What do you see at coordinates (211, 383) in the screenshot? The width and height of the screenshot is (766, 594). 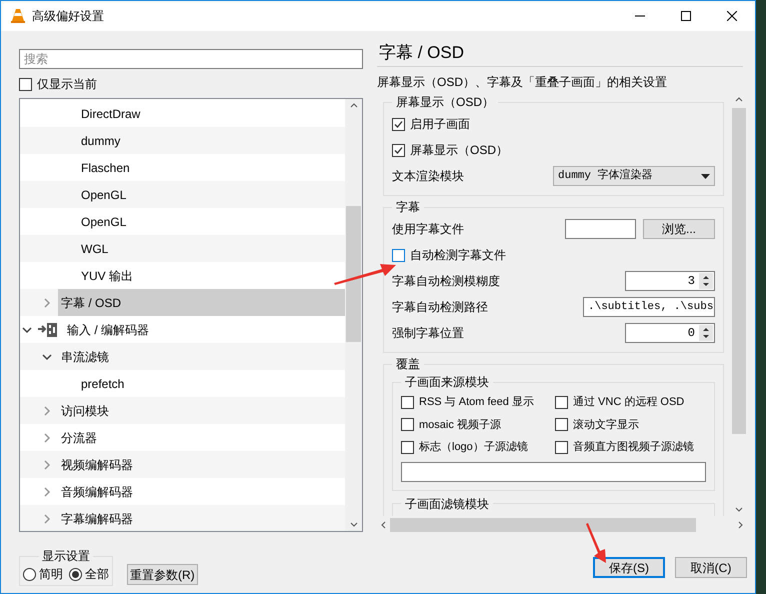 I see `tree-item: prefetch` at bounding box center [211, 383].